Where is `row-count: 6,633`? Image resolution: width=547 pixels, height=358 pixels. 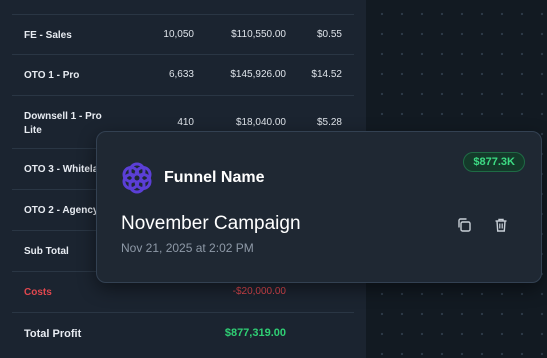 row-count: 6,633 is located at coordinates (181, 74).